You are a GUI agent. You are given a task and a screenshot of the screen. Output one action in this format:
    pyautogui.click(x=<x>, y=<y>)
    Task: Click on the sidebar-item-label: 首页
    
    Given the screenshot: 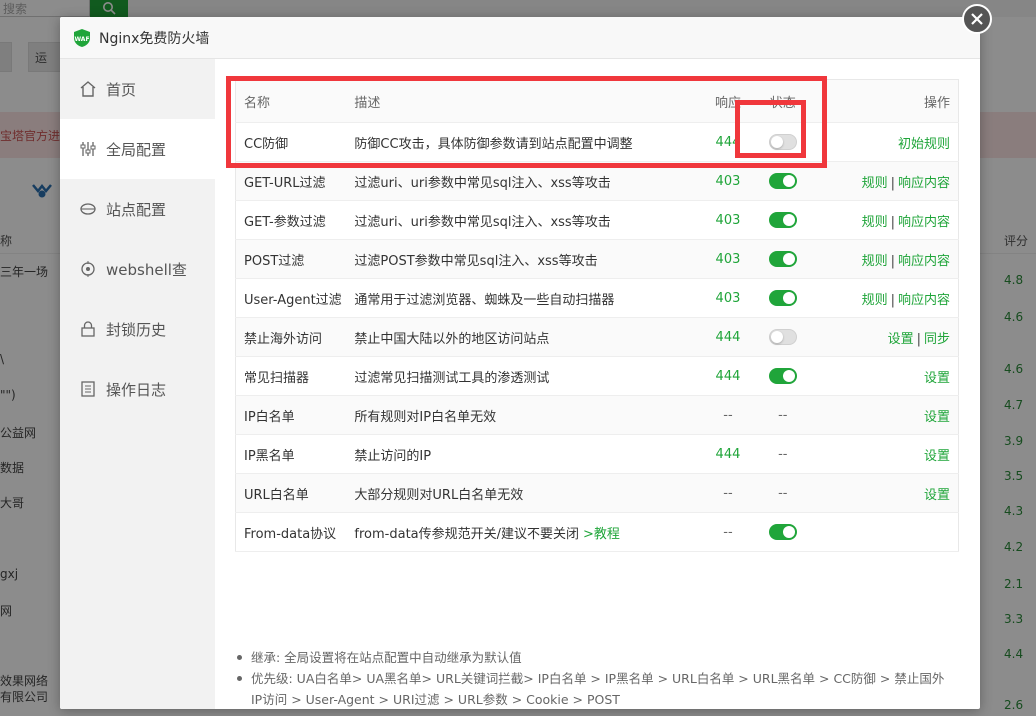 What is the action you would take?
    pyautogui.click(x=121, y=89)
    